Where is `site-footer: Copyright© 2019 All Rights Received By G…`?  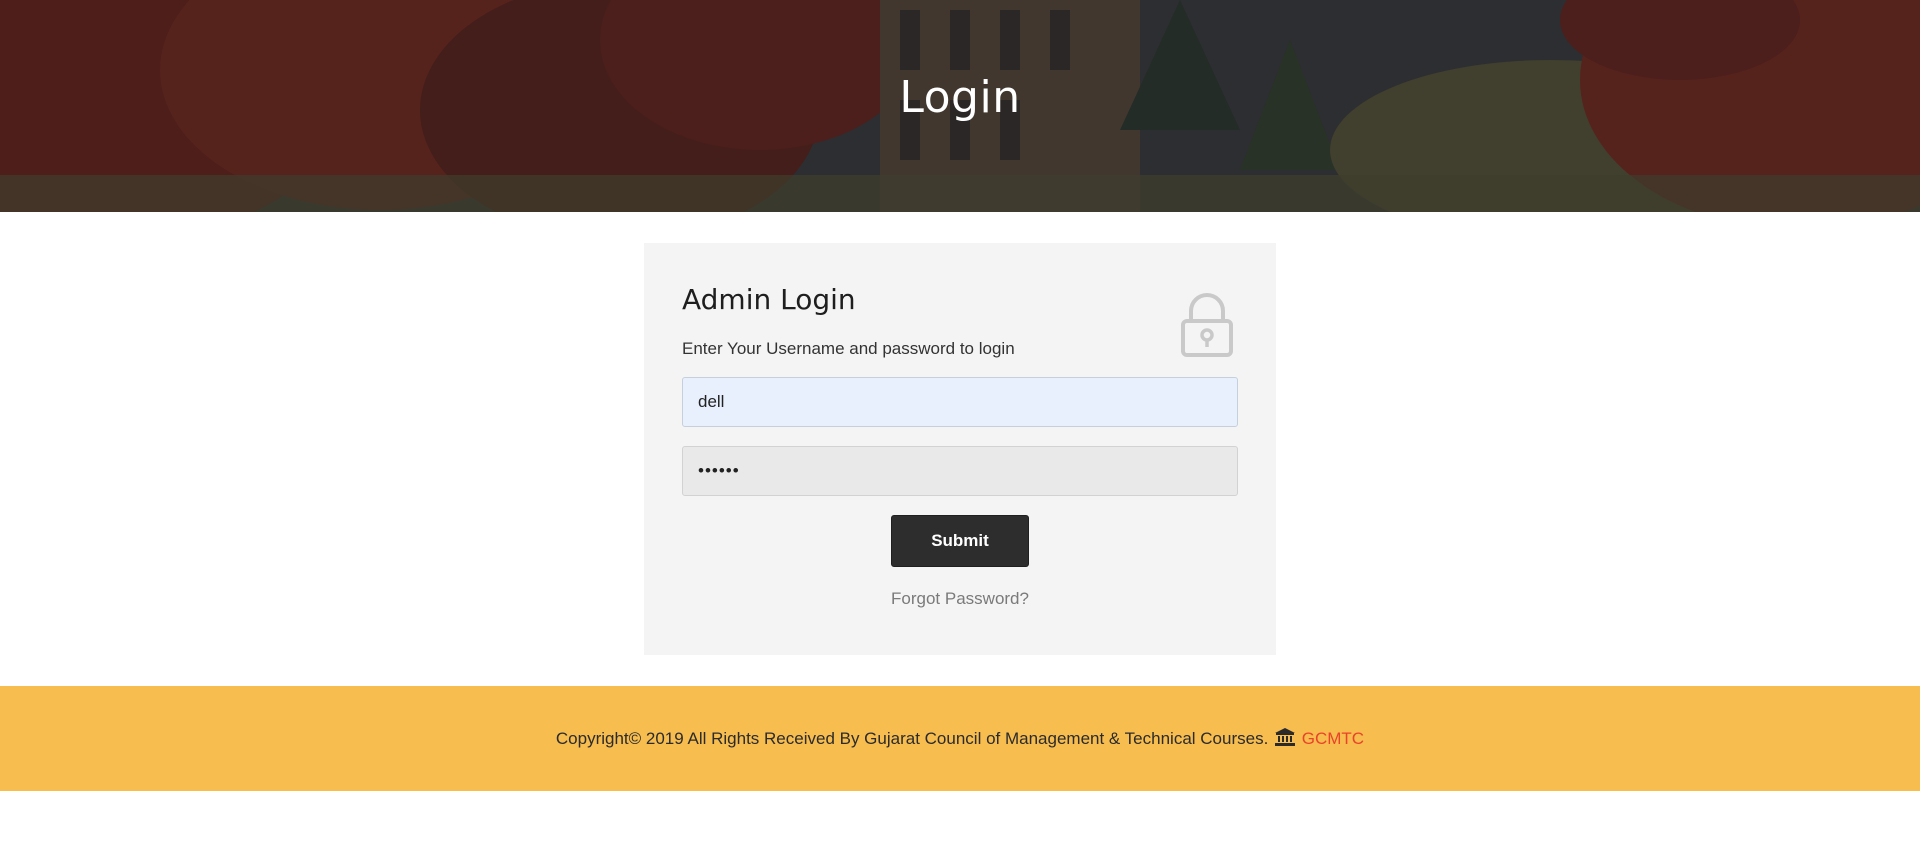 site-footer: Copyright© 2019 All Rights Received By G… is located at coordinates (960, 738).